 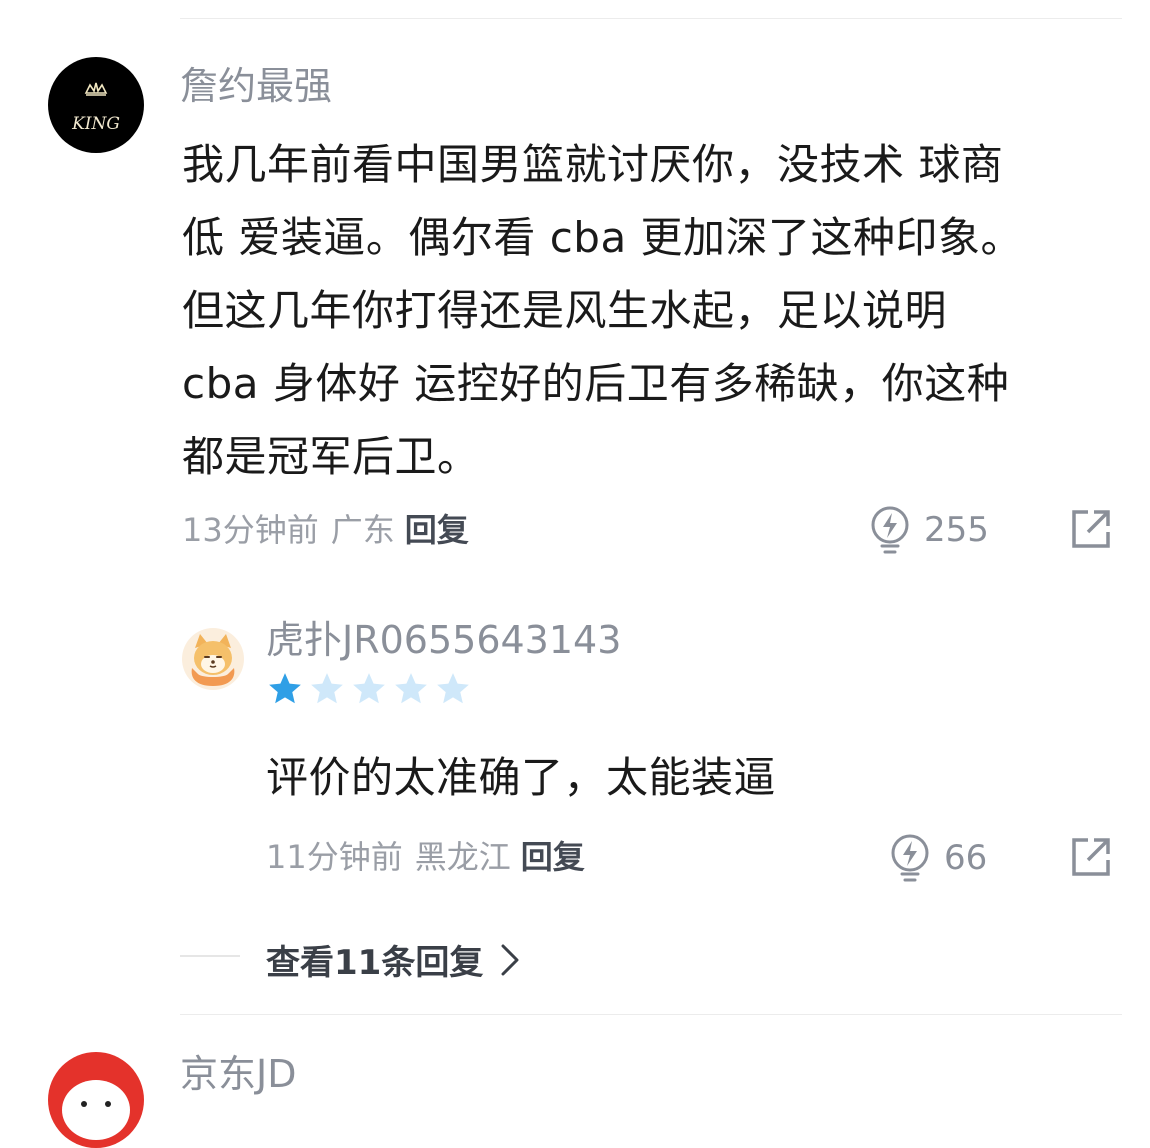 What do you see at coordinates (521, 777) in the screenshot?
I see `reply-text: 评价的太准确了，太能装逼` at bounding box center [521, 777].